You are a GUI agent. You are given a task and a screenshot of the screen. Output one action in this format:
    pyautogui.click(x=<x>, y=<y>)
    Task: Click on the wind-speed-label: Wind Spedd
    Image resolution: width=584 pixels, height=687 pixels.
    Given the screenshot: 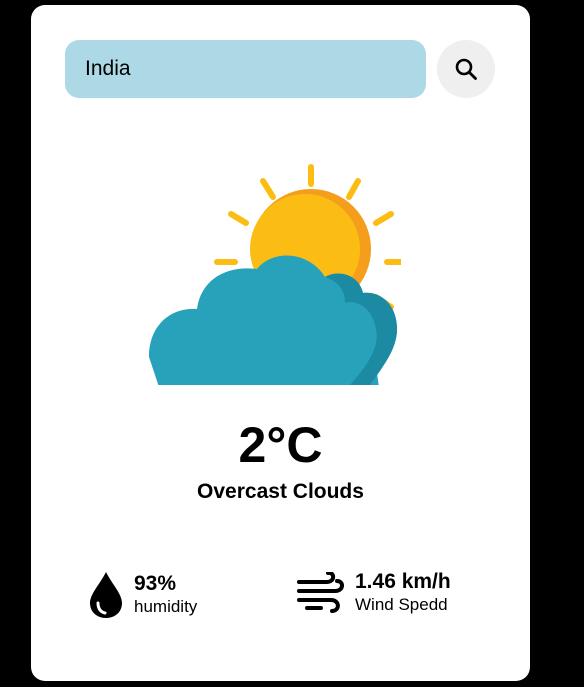 What is the action you would take?
    pyautogui.click(x=401, y=604)
    